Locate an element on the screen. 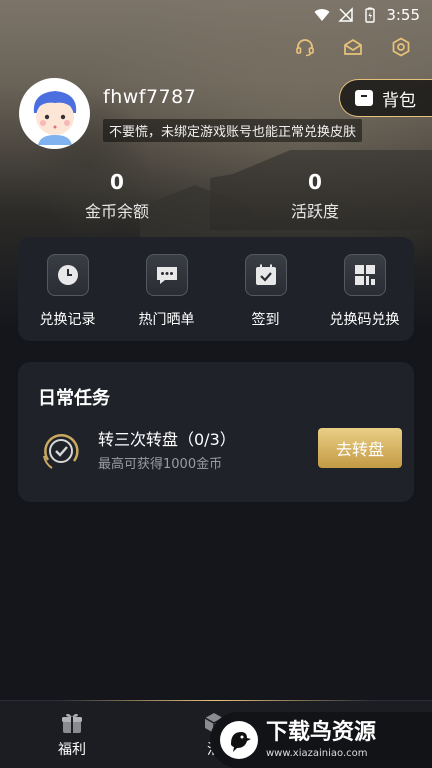  activity-label: 活跃度 is located at coordinates (314, 211).